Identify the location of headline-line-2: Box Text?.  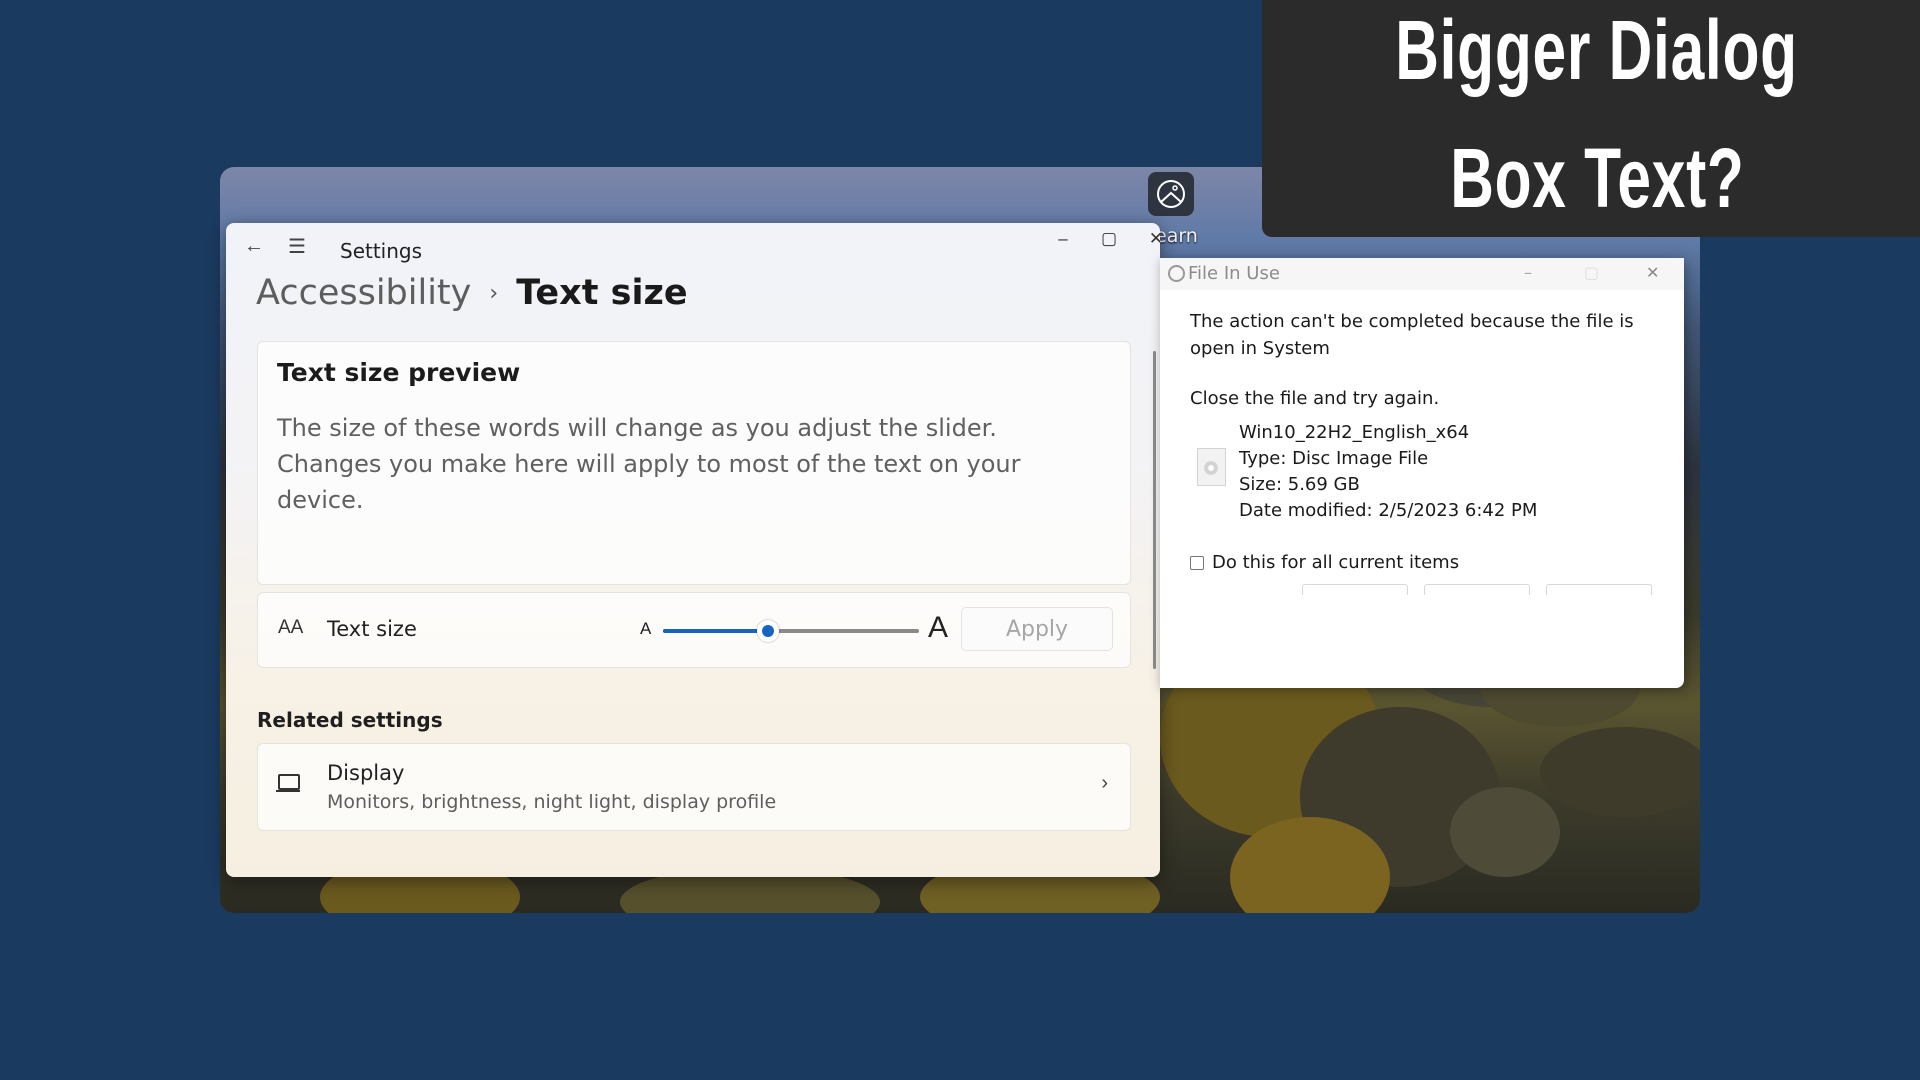
(1597, 177).